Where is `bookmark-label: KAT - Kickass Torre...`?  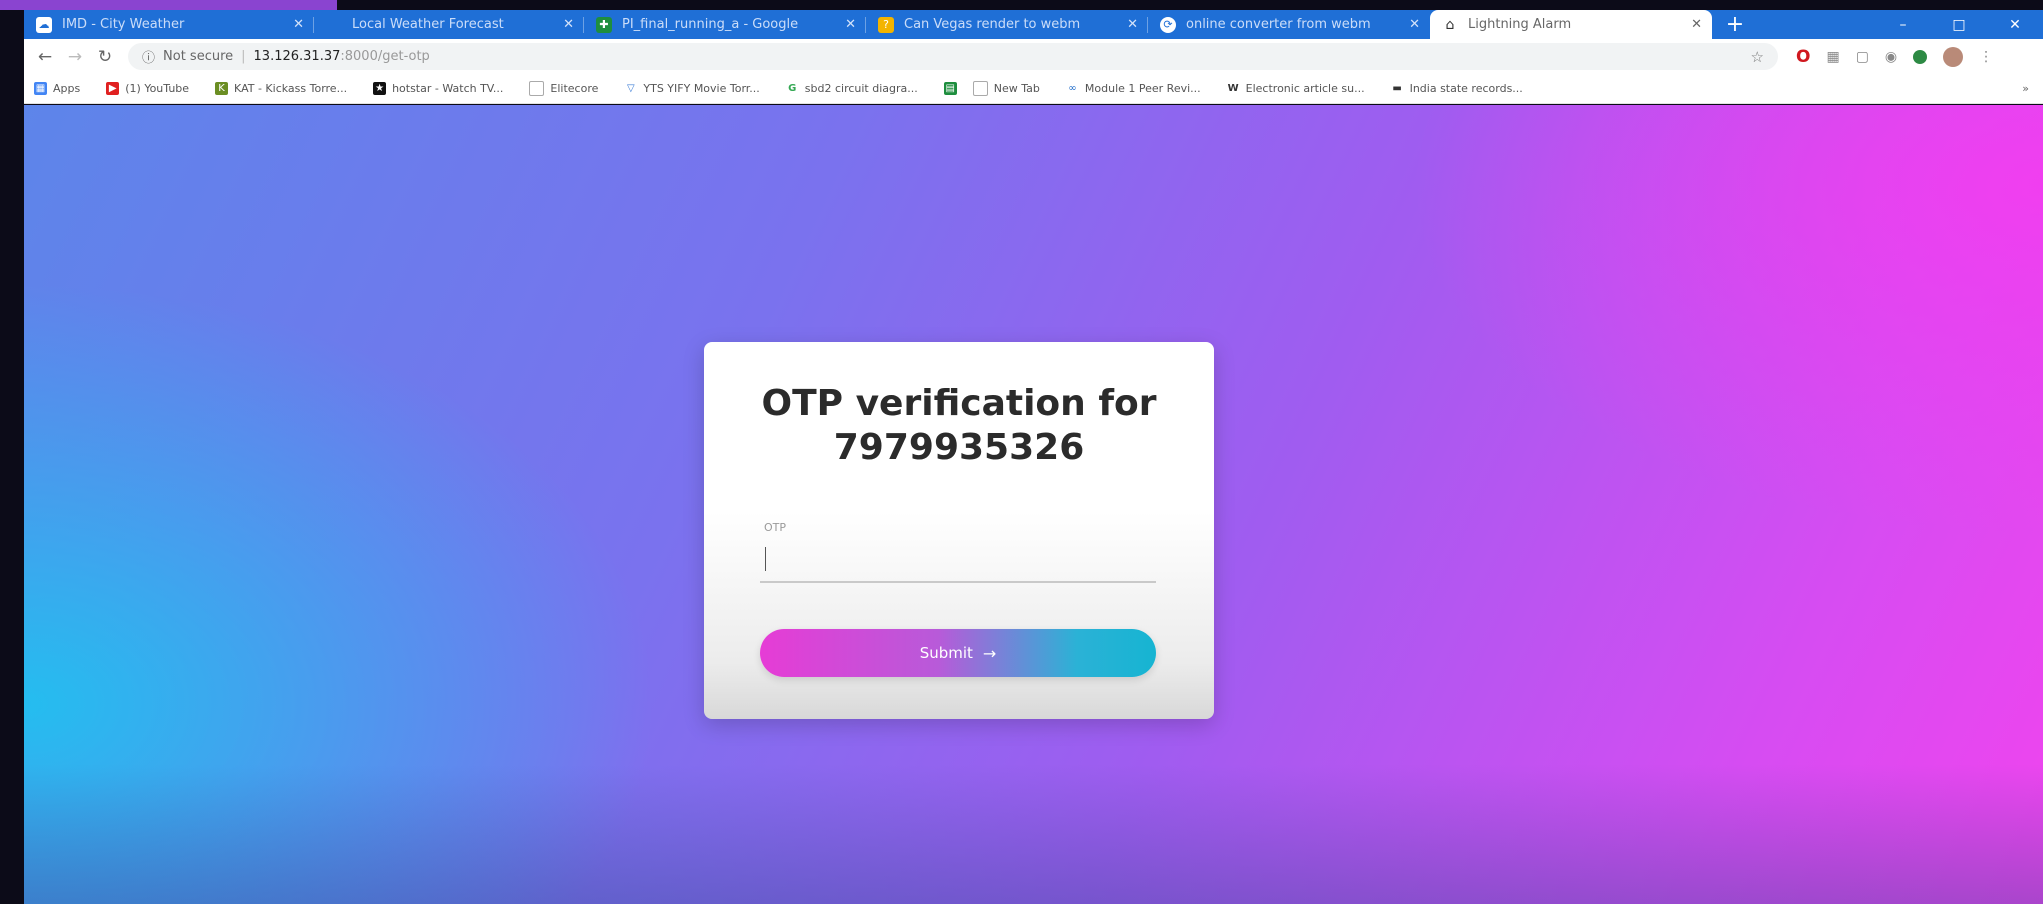
bookmark-label: KAT - Kickass Torre... is located at coordinates (291, 88).